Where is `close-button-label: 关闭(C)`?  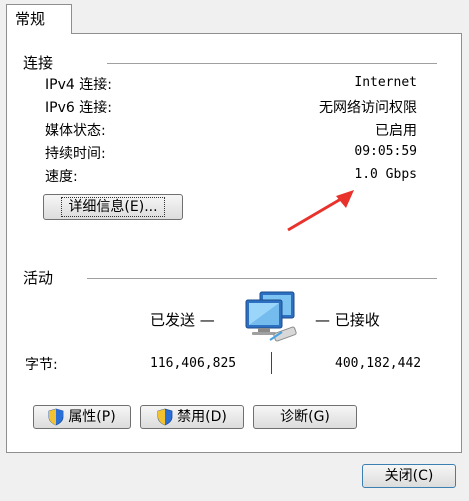 close-button-label: 关闭(C) is located at coordinates (409, 476).